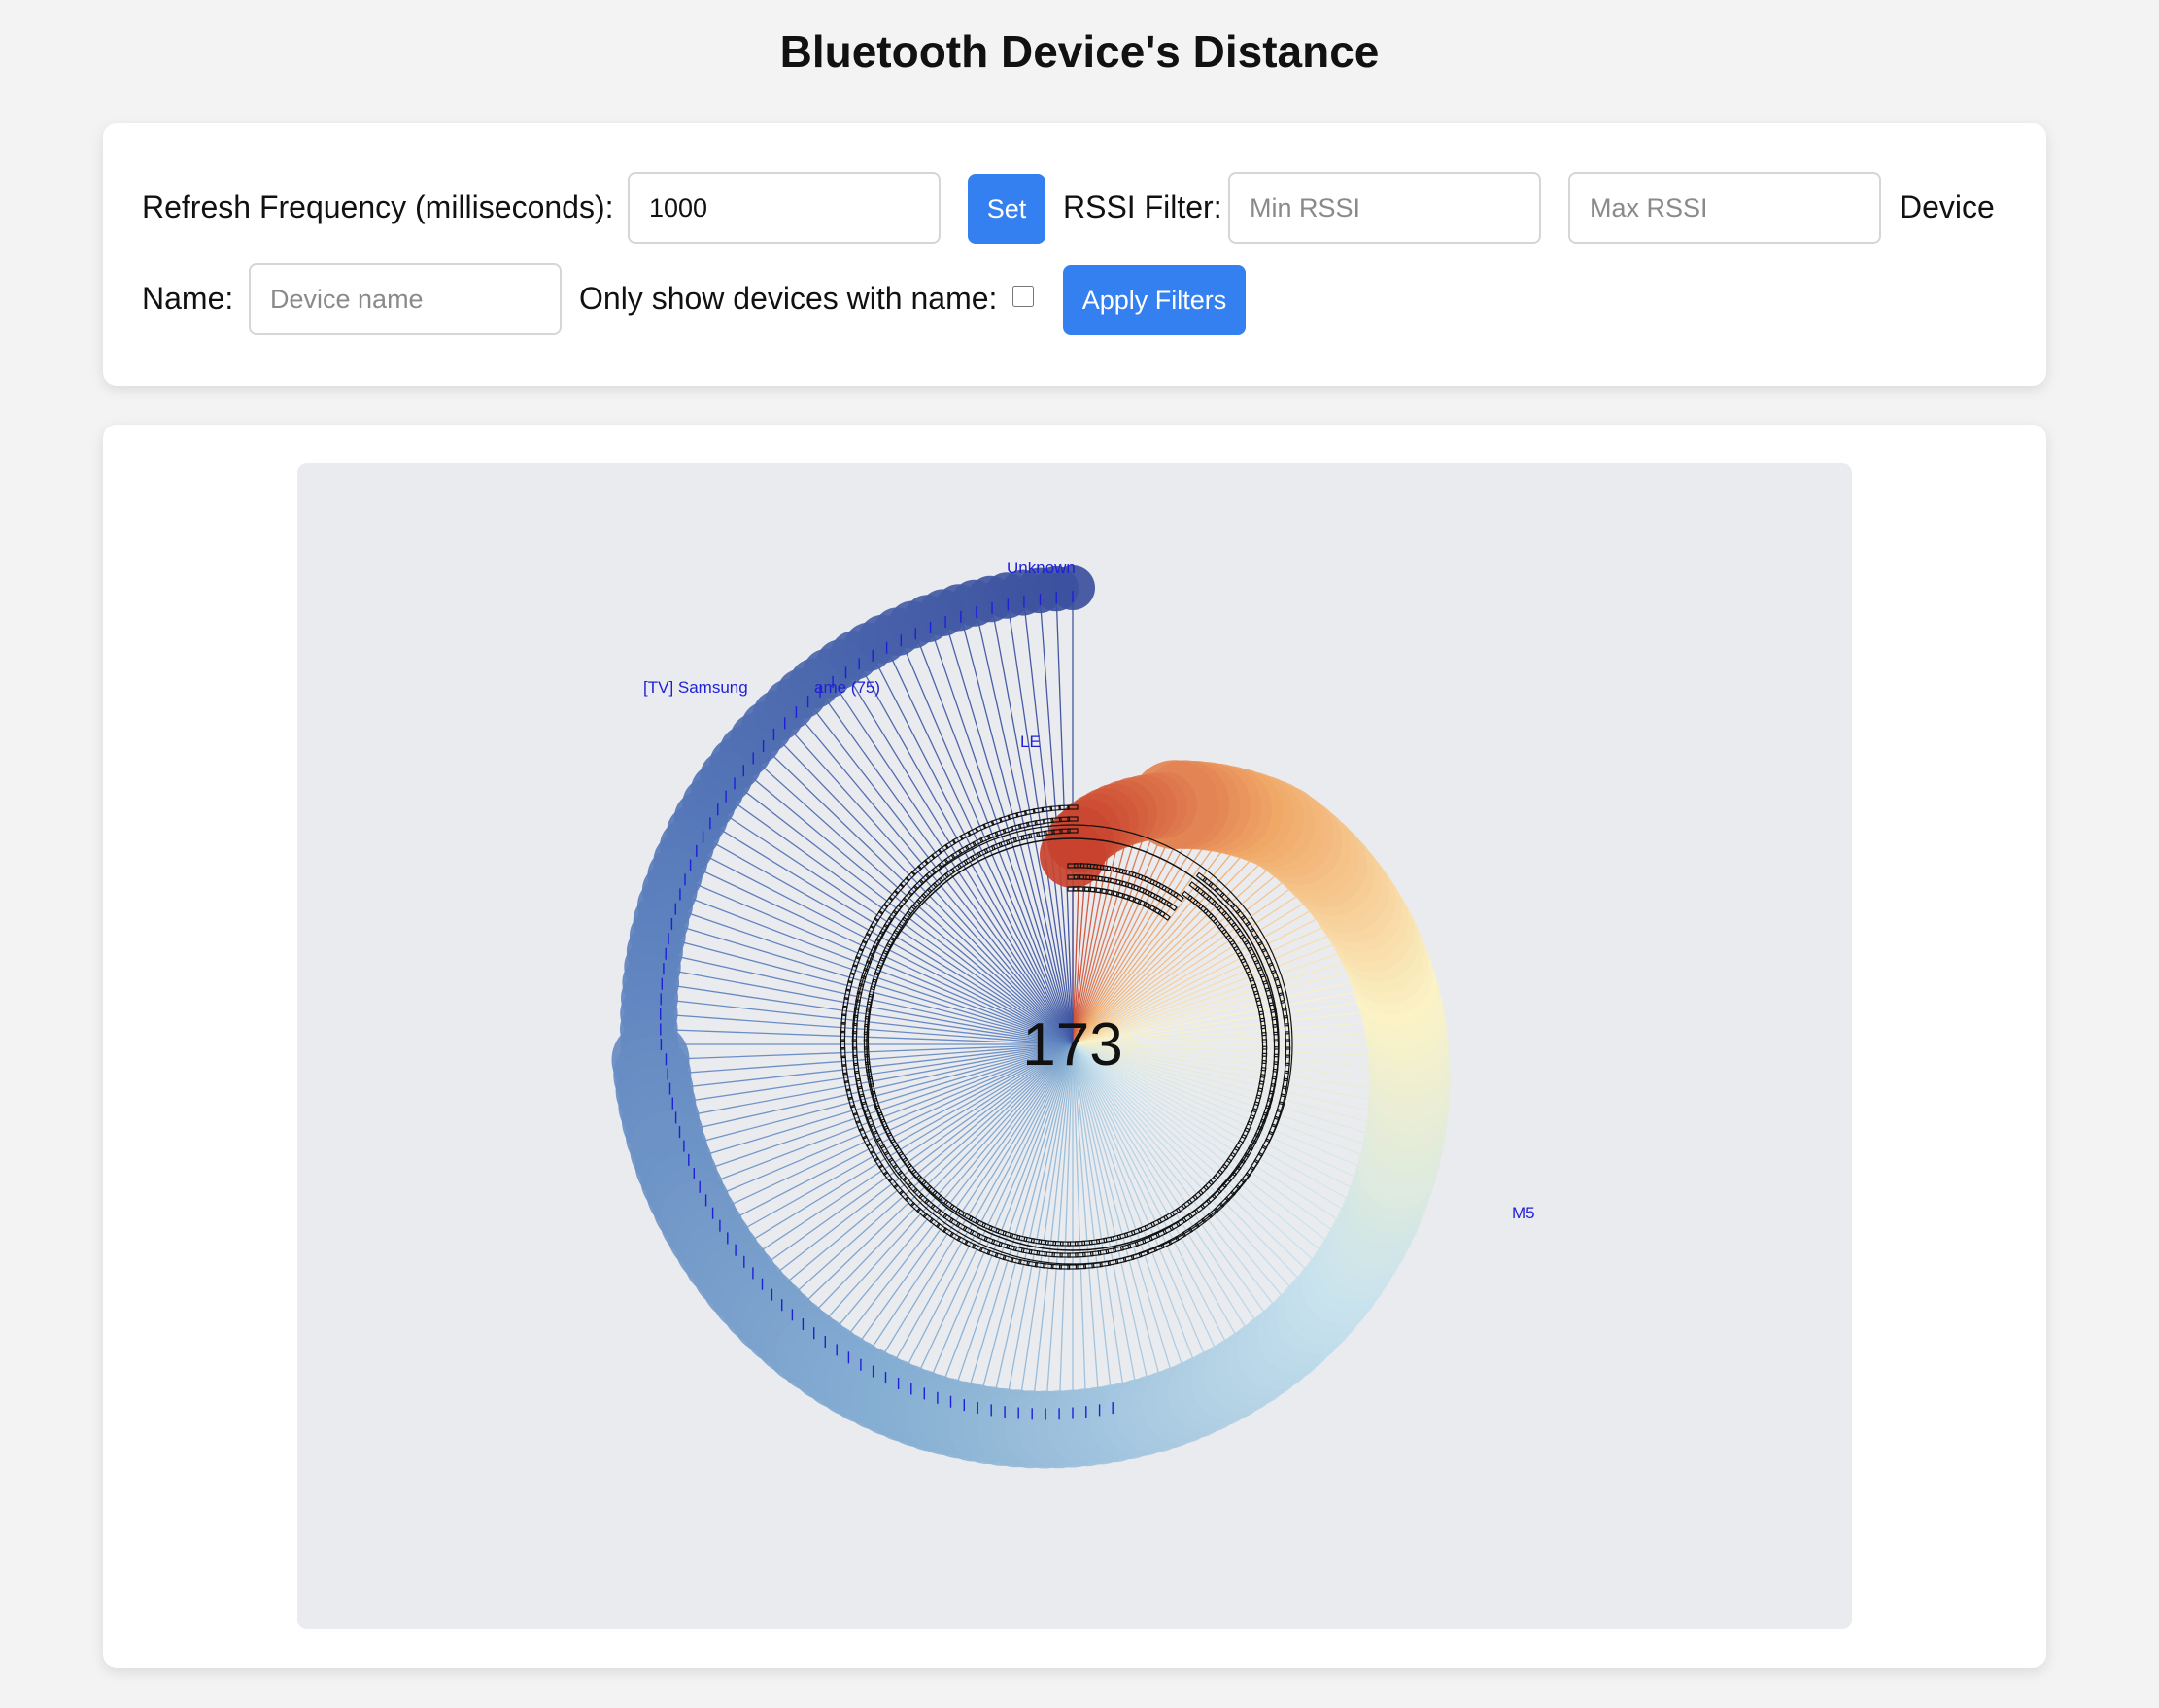 The width and height of the screenshot is (2159, 1708). I want to click on device-name-label-continued: Name:, so click(188, 298).